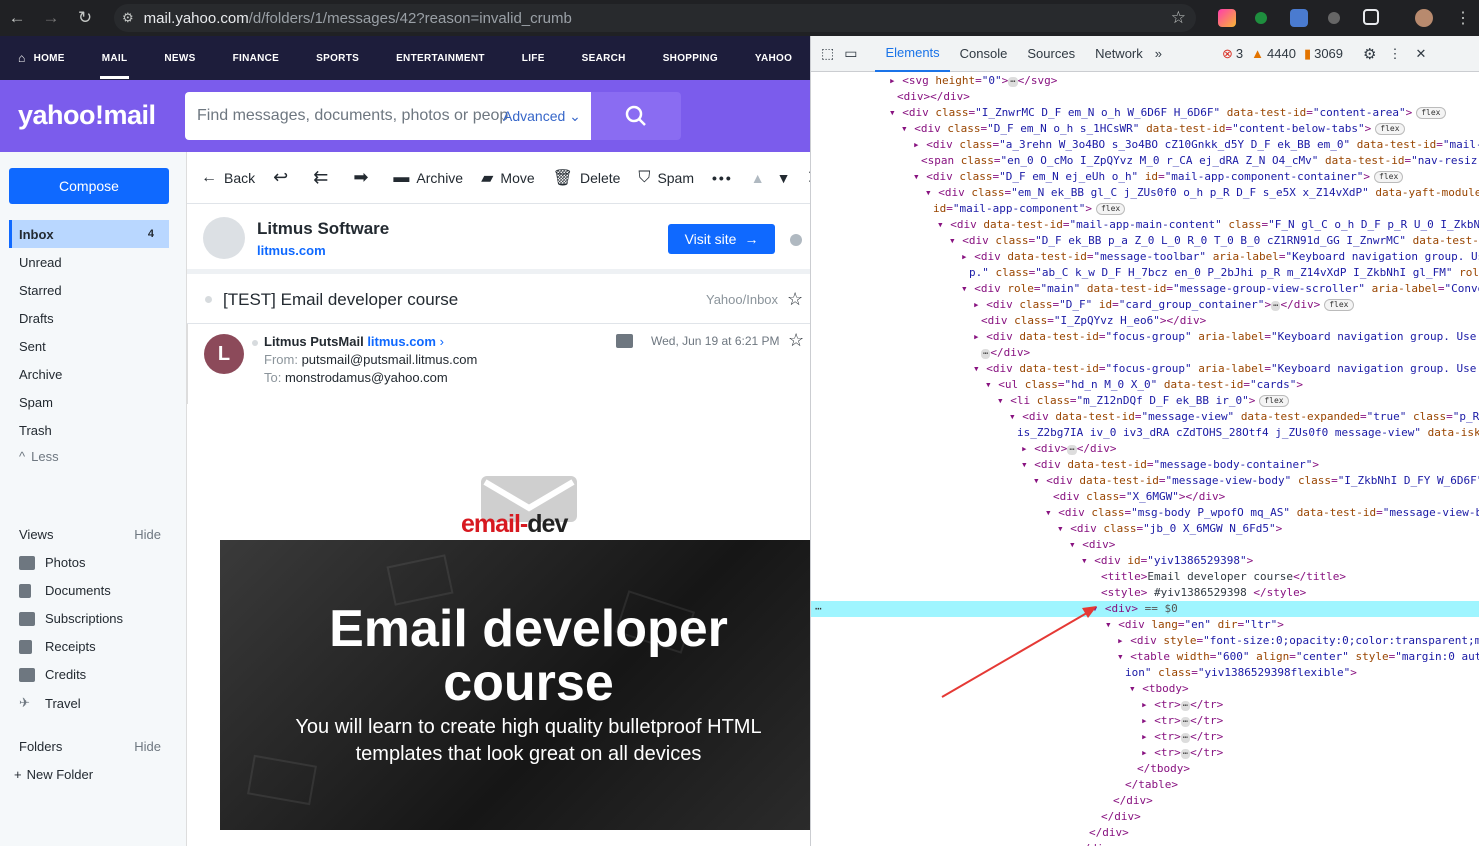 The image size is (1479, 846). What do you see at coordinates (850, 53) in the screenshot?
I see `device-toolbar-icon: ▭` at bounding box center [850, 53].